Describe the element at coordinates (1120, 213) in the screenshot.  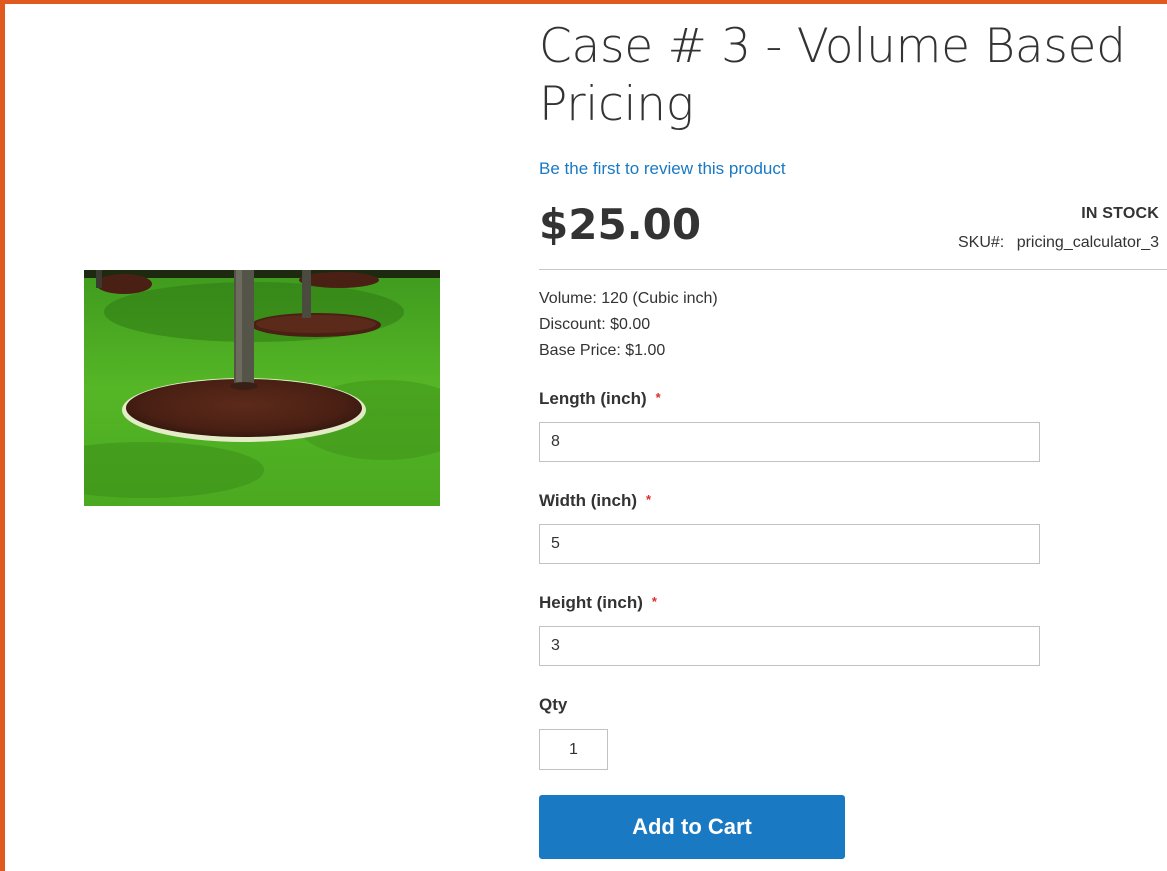
I see `stock-status: IN STOCK` at that location.